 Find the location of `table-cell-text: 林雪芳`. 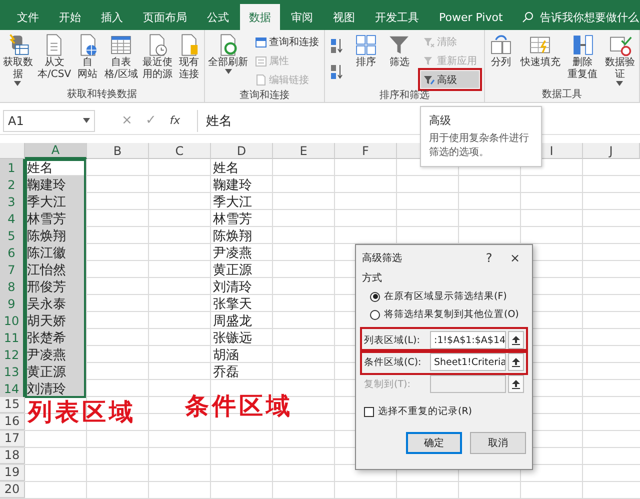

table-cell-text: 林雪芳 is located at coordinates (232, 219).